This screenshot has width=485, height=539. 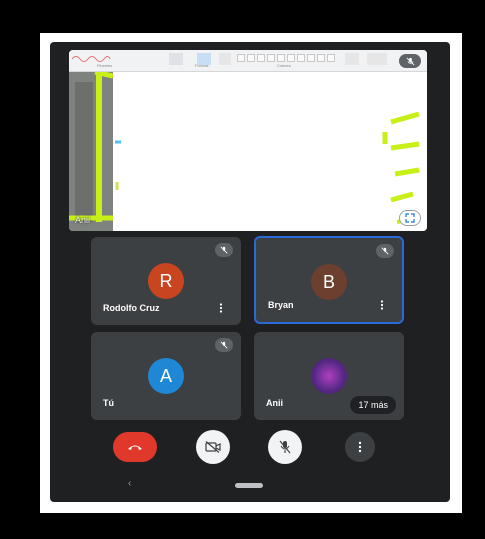 What do you see at coordinates (108, 403) in the screenshot?
I see `participant-name: Tú` at bounding box center [108, 403].